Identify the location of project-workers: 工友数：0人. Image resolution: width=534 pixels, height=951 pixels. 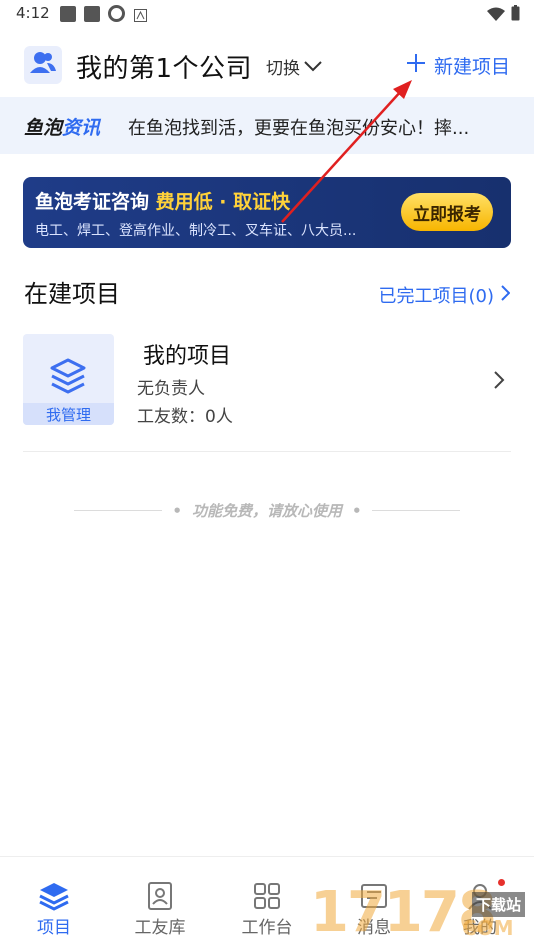
(185, 417).